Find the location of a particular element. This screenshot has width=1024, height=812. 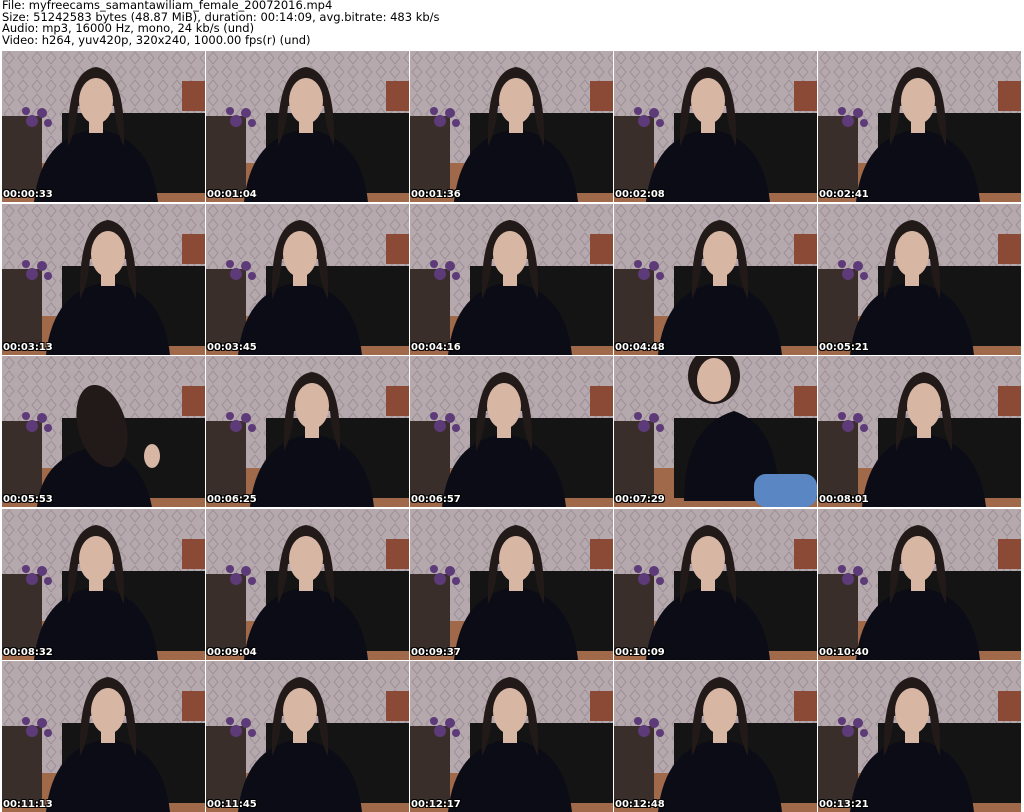

video-thumbnail: 00:06:25 is located at coordinates (307, 431).